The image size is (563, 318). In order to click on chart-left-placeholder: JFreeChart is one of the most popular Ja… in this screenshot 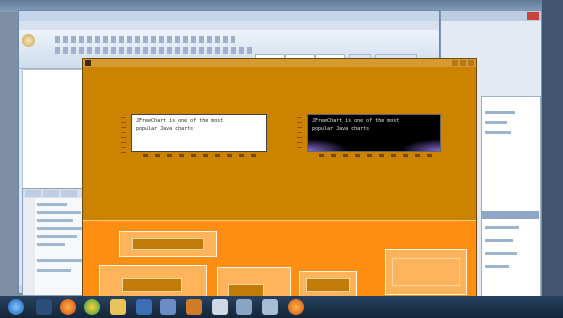, I will do `click(180, 125)`.